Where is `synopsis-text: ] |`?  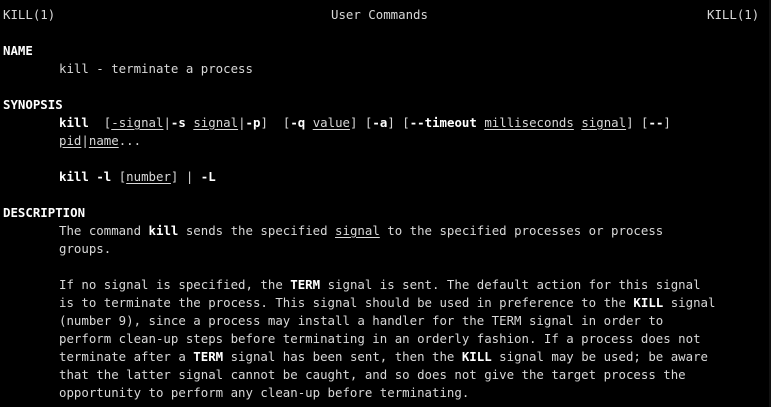
synopsis-text: ] | is located at coordinates (185, 176).